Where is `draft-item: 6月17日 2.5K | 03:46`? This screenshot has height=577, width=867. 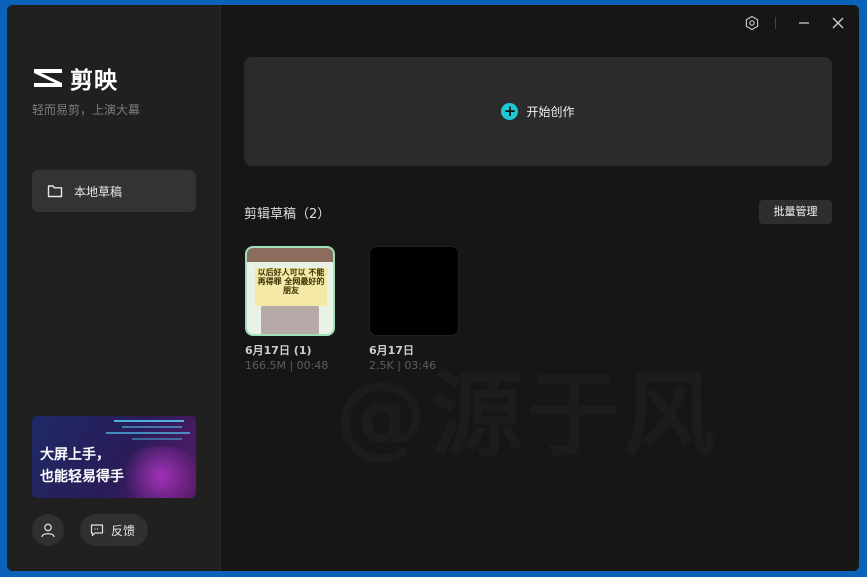
draft-item: 6月17日 2.5K | 03:46 is located at coordinates (415, 309).